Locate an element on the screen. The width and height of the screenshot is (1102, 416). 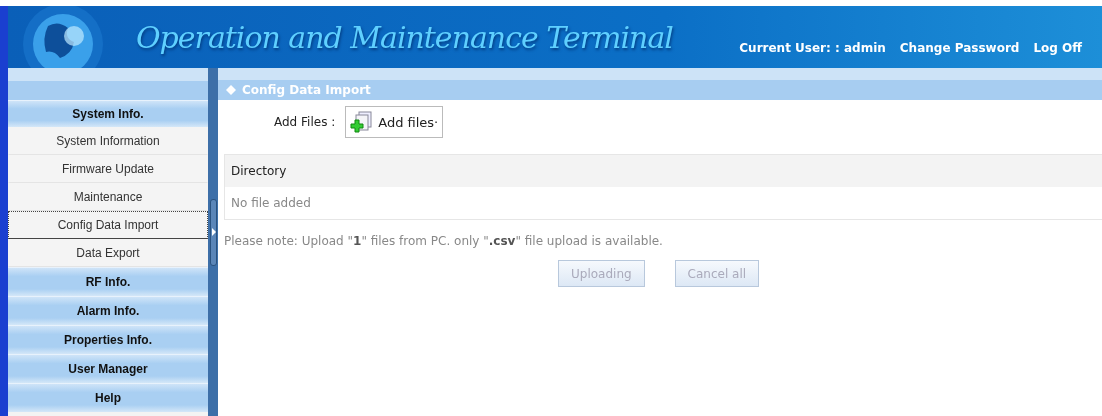
sidebar-section: Alarm Info. is located at coordinates (108, 310).